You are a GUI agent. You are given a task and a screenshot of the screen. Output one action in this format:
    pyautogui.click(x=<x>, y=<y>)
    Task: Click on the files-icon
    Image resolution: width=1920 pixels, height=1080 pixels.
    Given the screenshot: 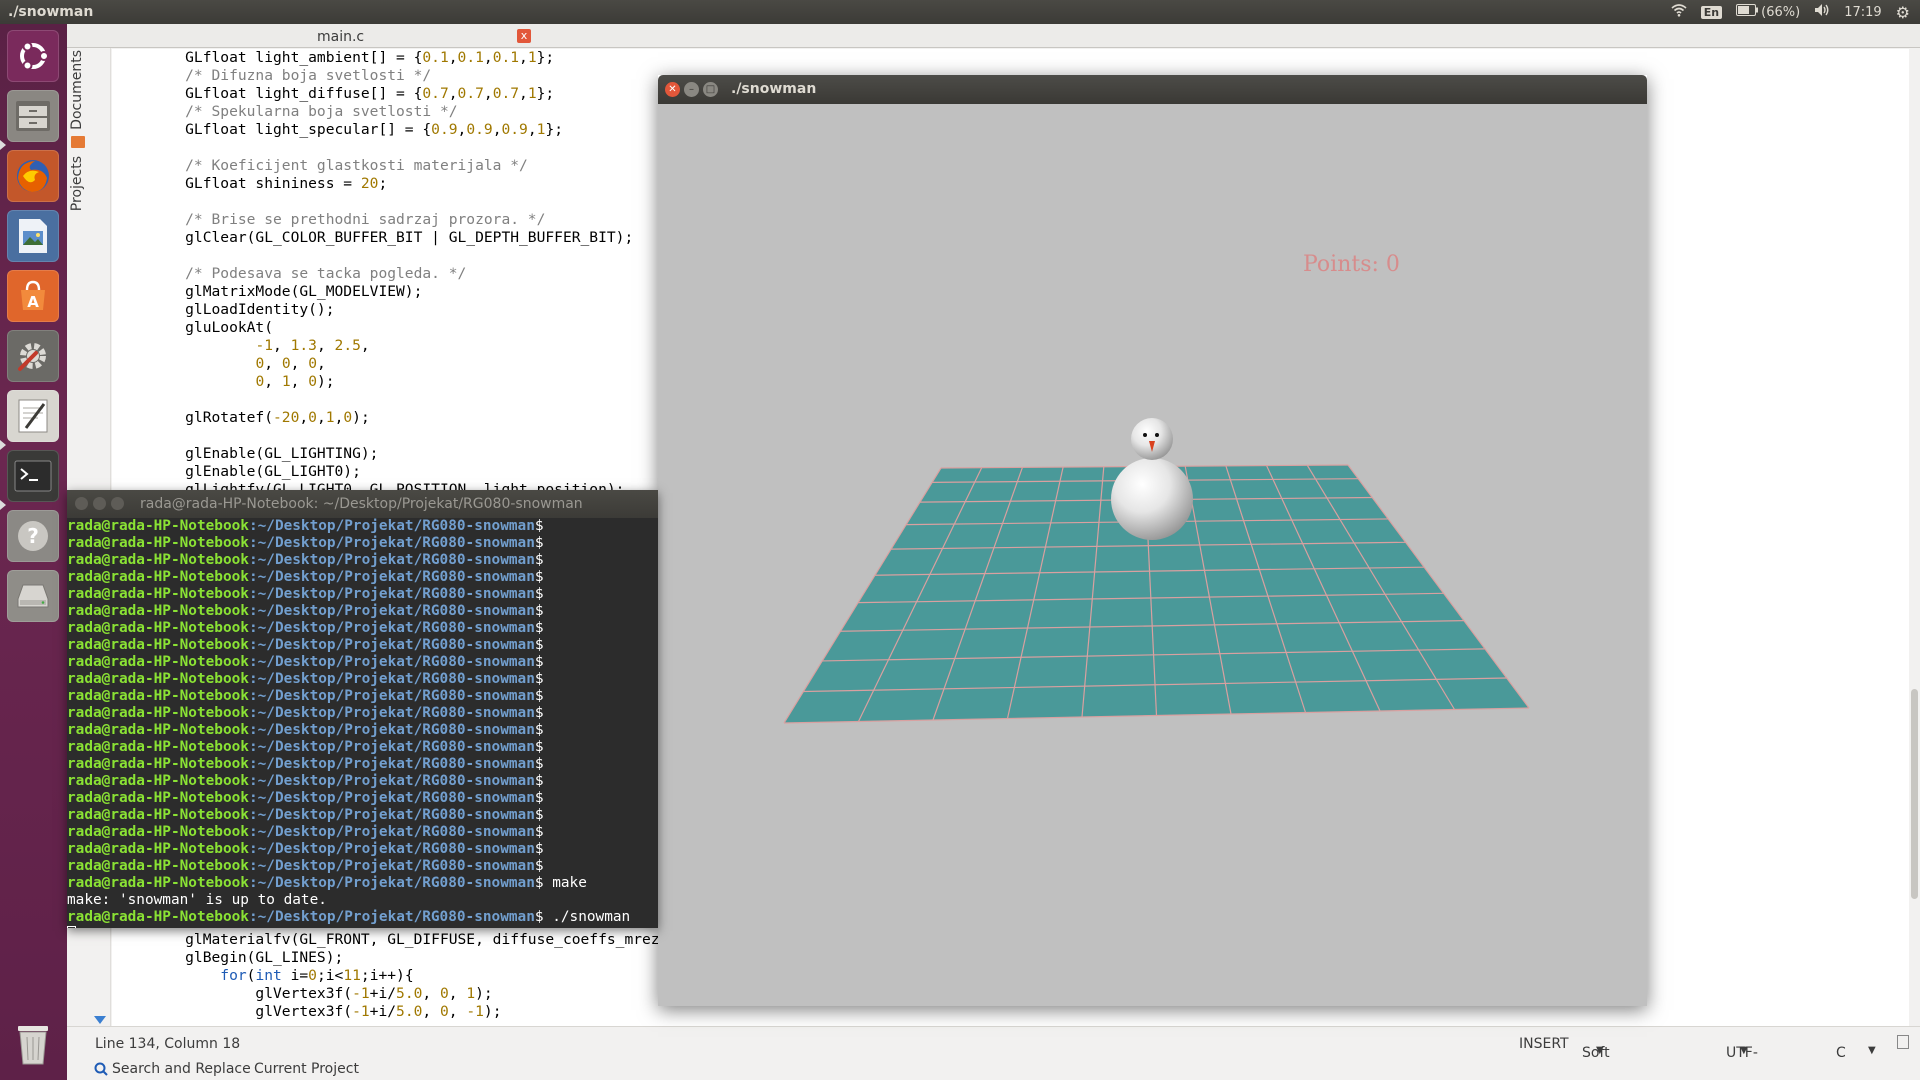 What is the action you would take?
    pyautogui.click(x=33, y=116)
    